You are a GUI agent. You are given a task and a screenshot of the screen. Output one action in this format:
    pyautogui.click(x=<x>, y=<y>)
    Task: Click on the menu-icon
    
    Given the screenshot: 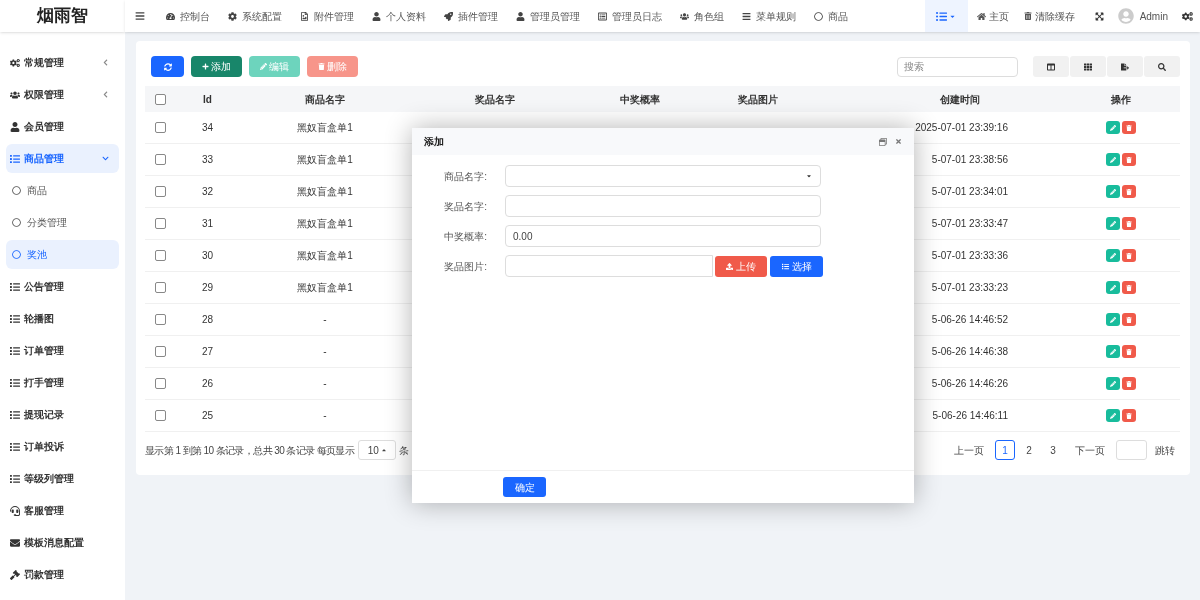 What is the action you would take?
    pyautogui.click(x=140, y=16)
    